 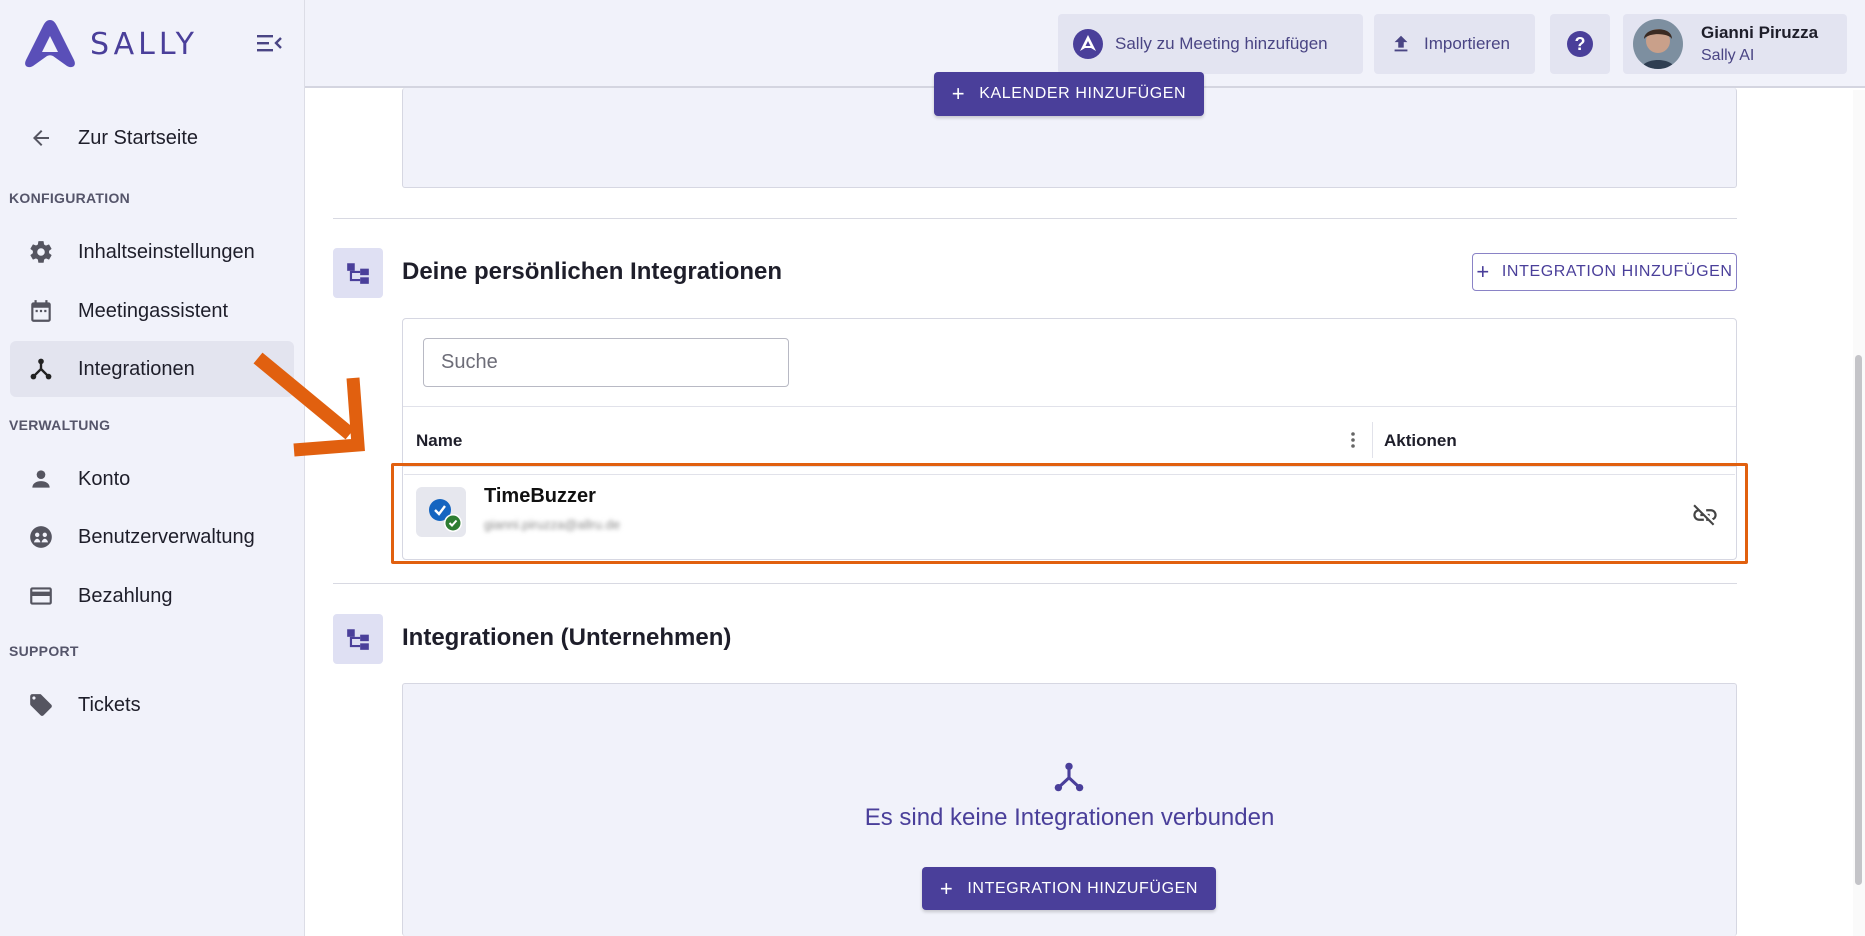 I want to click on integration-email: gianni.piruzza@allru.de, so click(x=552, y=524).